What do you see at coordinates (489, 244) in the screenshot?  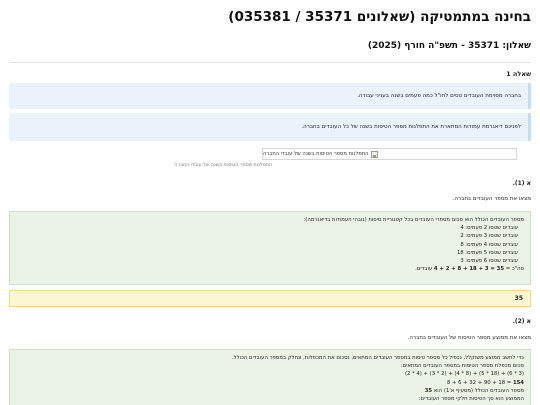 I see `solution-row: עובדים שטסו 4 פעמים: 8` at bounding box center [489, 244].